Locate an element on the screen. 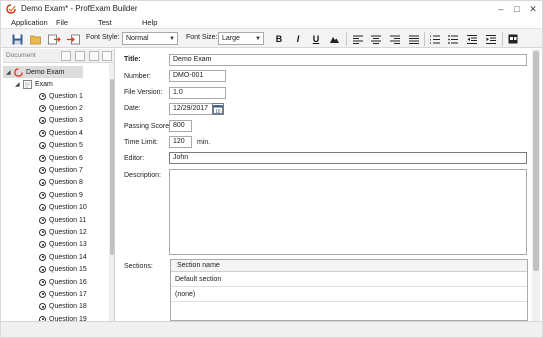 This screenshot has height=338, width=543. time-limit-field: 120 is located at coordinates (180, 142).